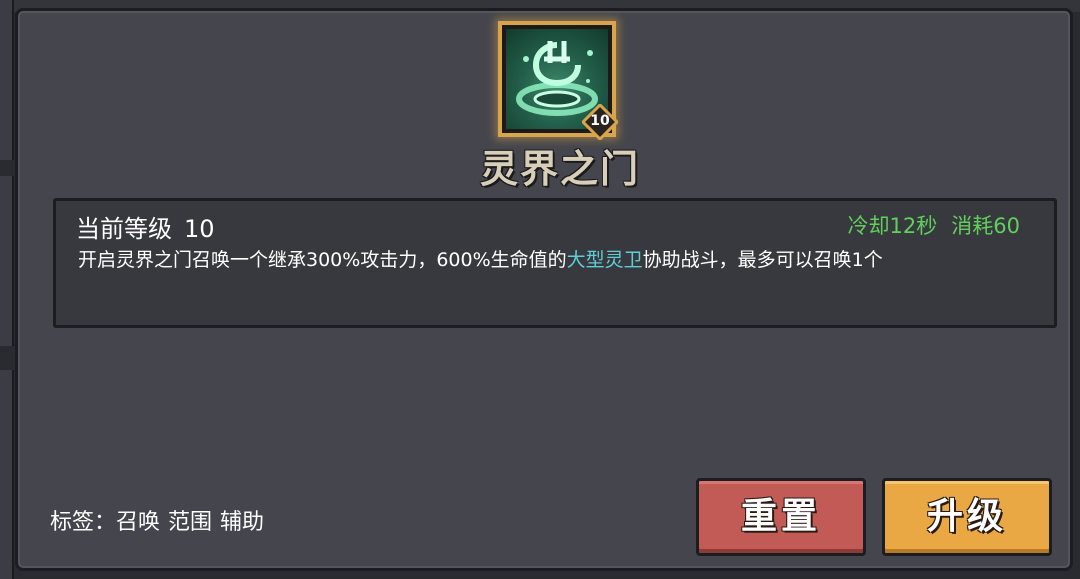 The height and width of the screenshot is (579, 1080). Describe the element at coordinates (322, 260) in the screenshot. I see `description-prefix: 开启灵界之门召唤一个继承300%攻击力，600%生命值的` at that location.